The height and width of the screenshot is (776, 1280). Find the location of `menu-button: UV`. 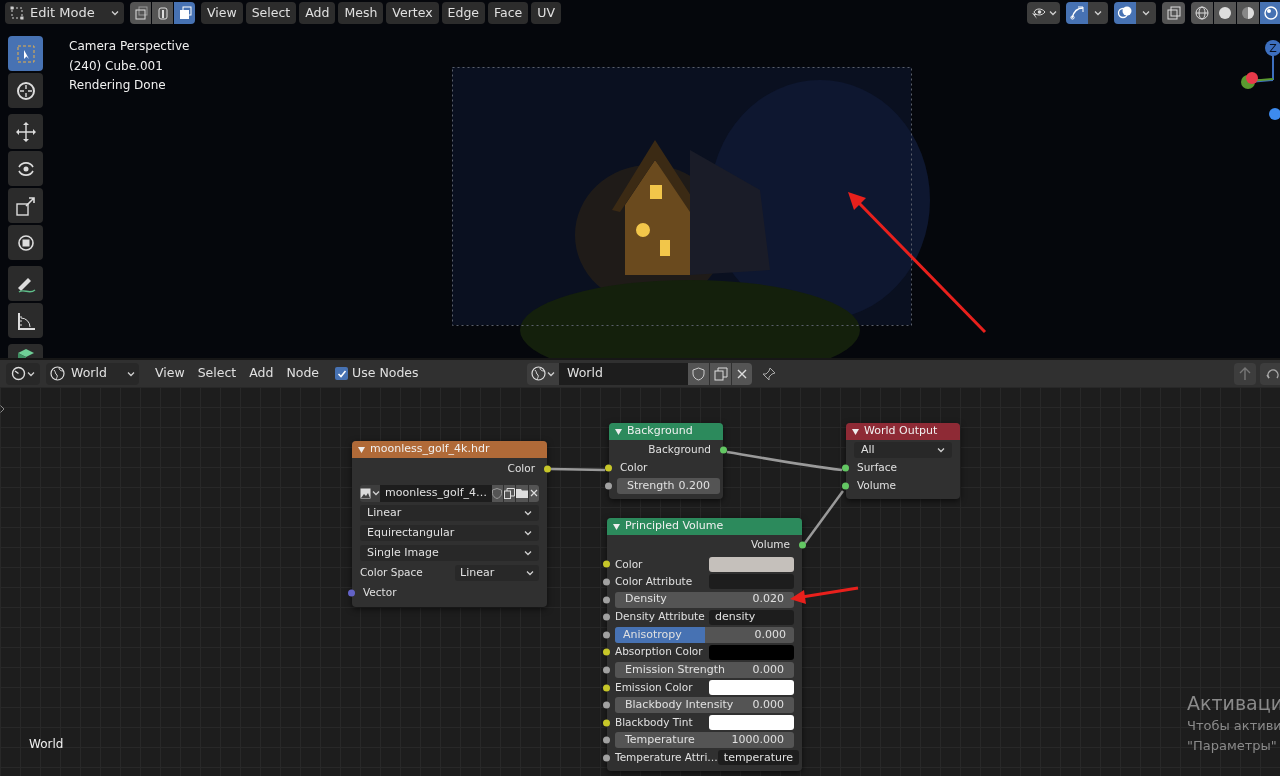

menu-button: UV is located at coordinates (546, 13).